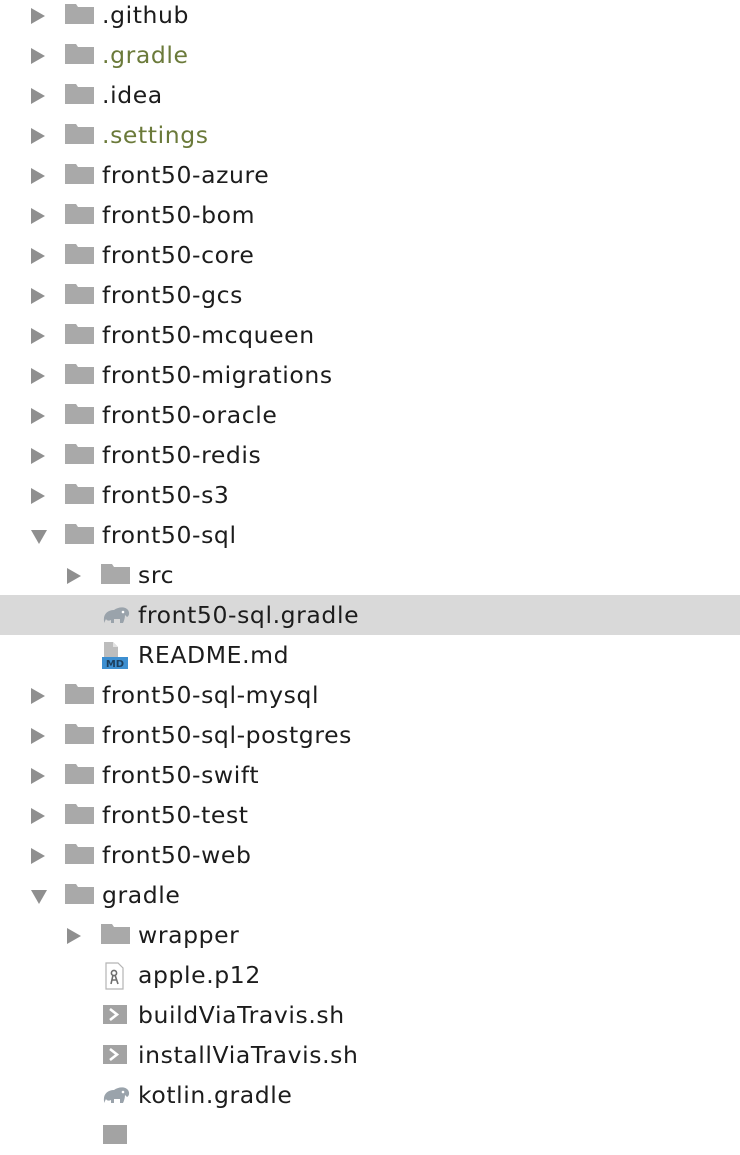 The image size is (740, 1155). What do you see at coordinates (370, 175) in the screenshot?
I see `tree-row: front50-azure` at bounding box center [370, 175].